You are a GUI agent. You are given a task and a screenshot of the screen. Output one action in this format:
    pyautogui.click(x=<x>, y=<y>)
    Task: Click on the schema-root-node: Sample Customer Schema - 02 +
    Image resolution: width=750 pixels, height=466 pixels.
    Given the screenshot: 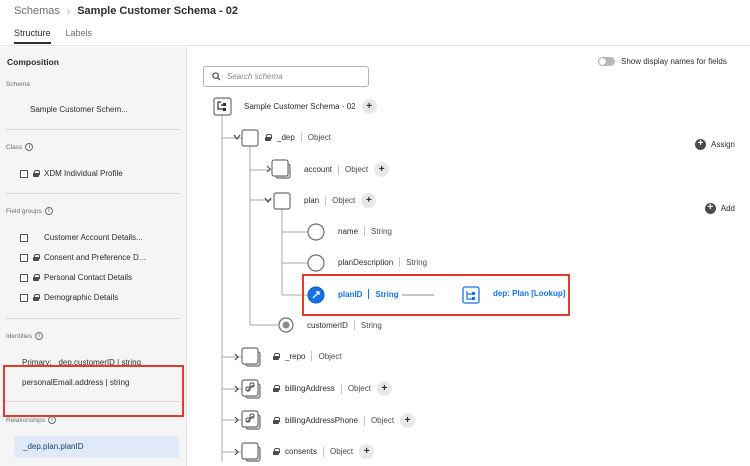 What is the action you would take?
    pyautogui.click(x=310, y=106)
    